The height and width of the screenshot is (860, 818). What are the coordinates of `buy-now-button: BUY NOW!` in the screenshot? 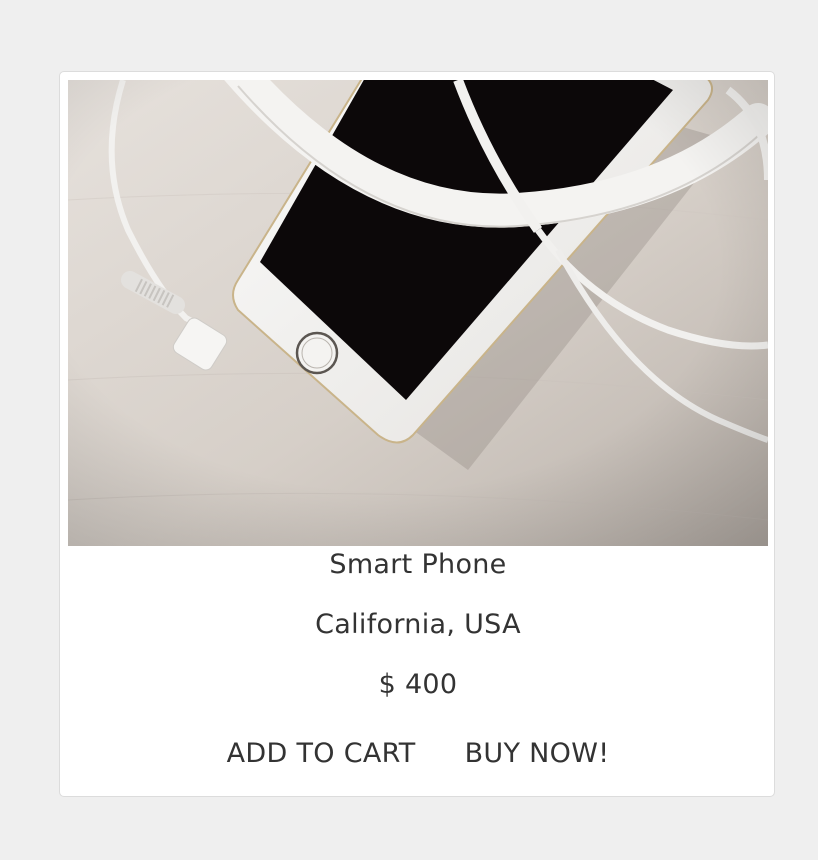 It's located at (537, 753).